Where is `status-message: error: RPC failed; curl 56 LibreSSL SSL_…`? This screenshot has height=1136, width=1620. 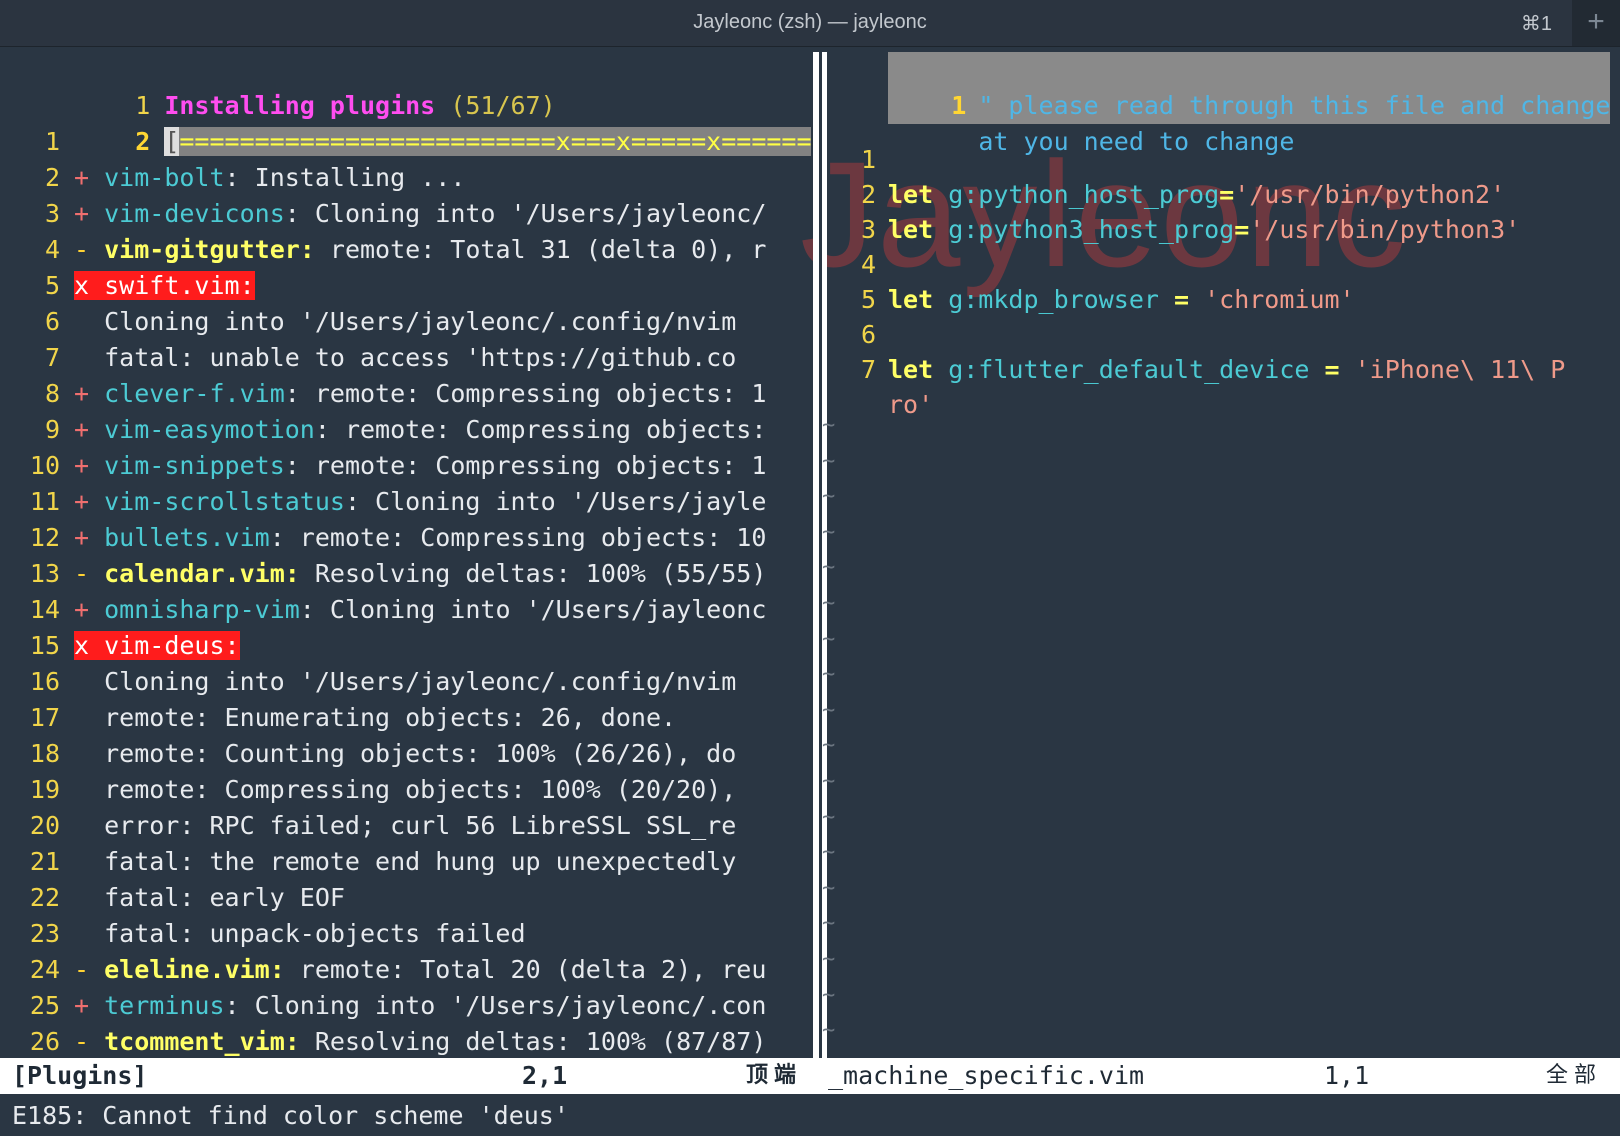
status-message: error: RPC failed; curl 56 LibreSSL SSL_… is located at coordinates (405, 825).